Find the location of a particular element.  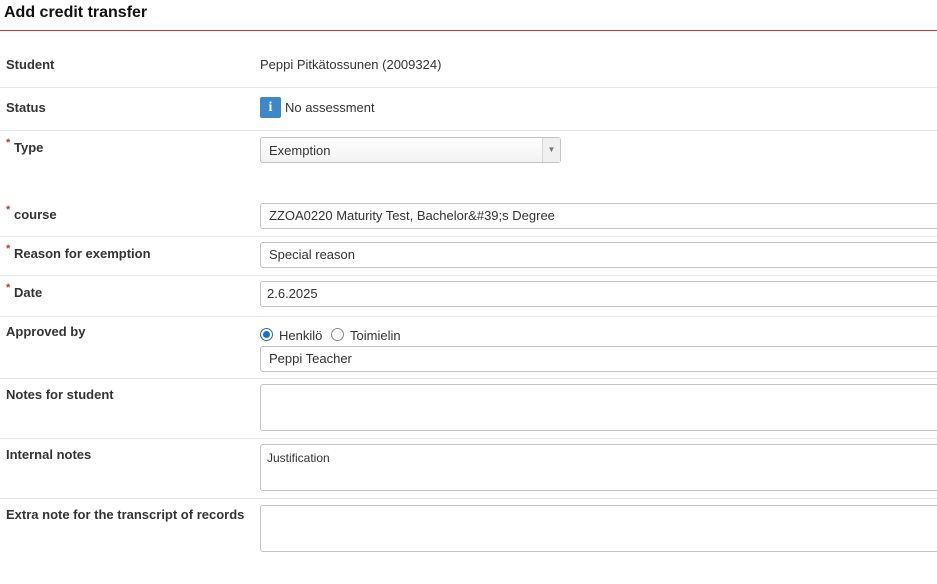

radio-toimielin is located at coordinates (337, 334).